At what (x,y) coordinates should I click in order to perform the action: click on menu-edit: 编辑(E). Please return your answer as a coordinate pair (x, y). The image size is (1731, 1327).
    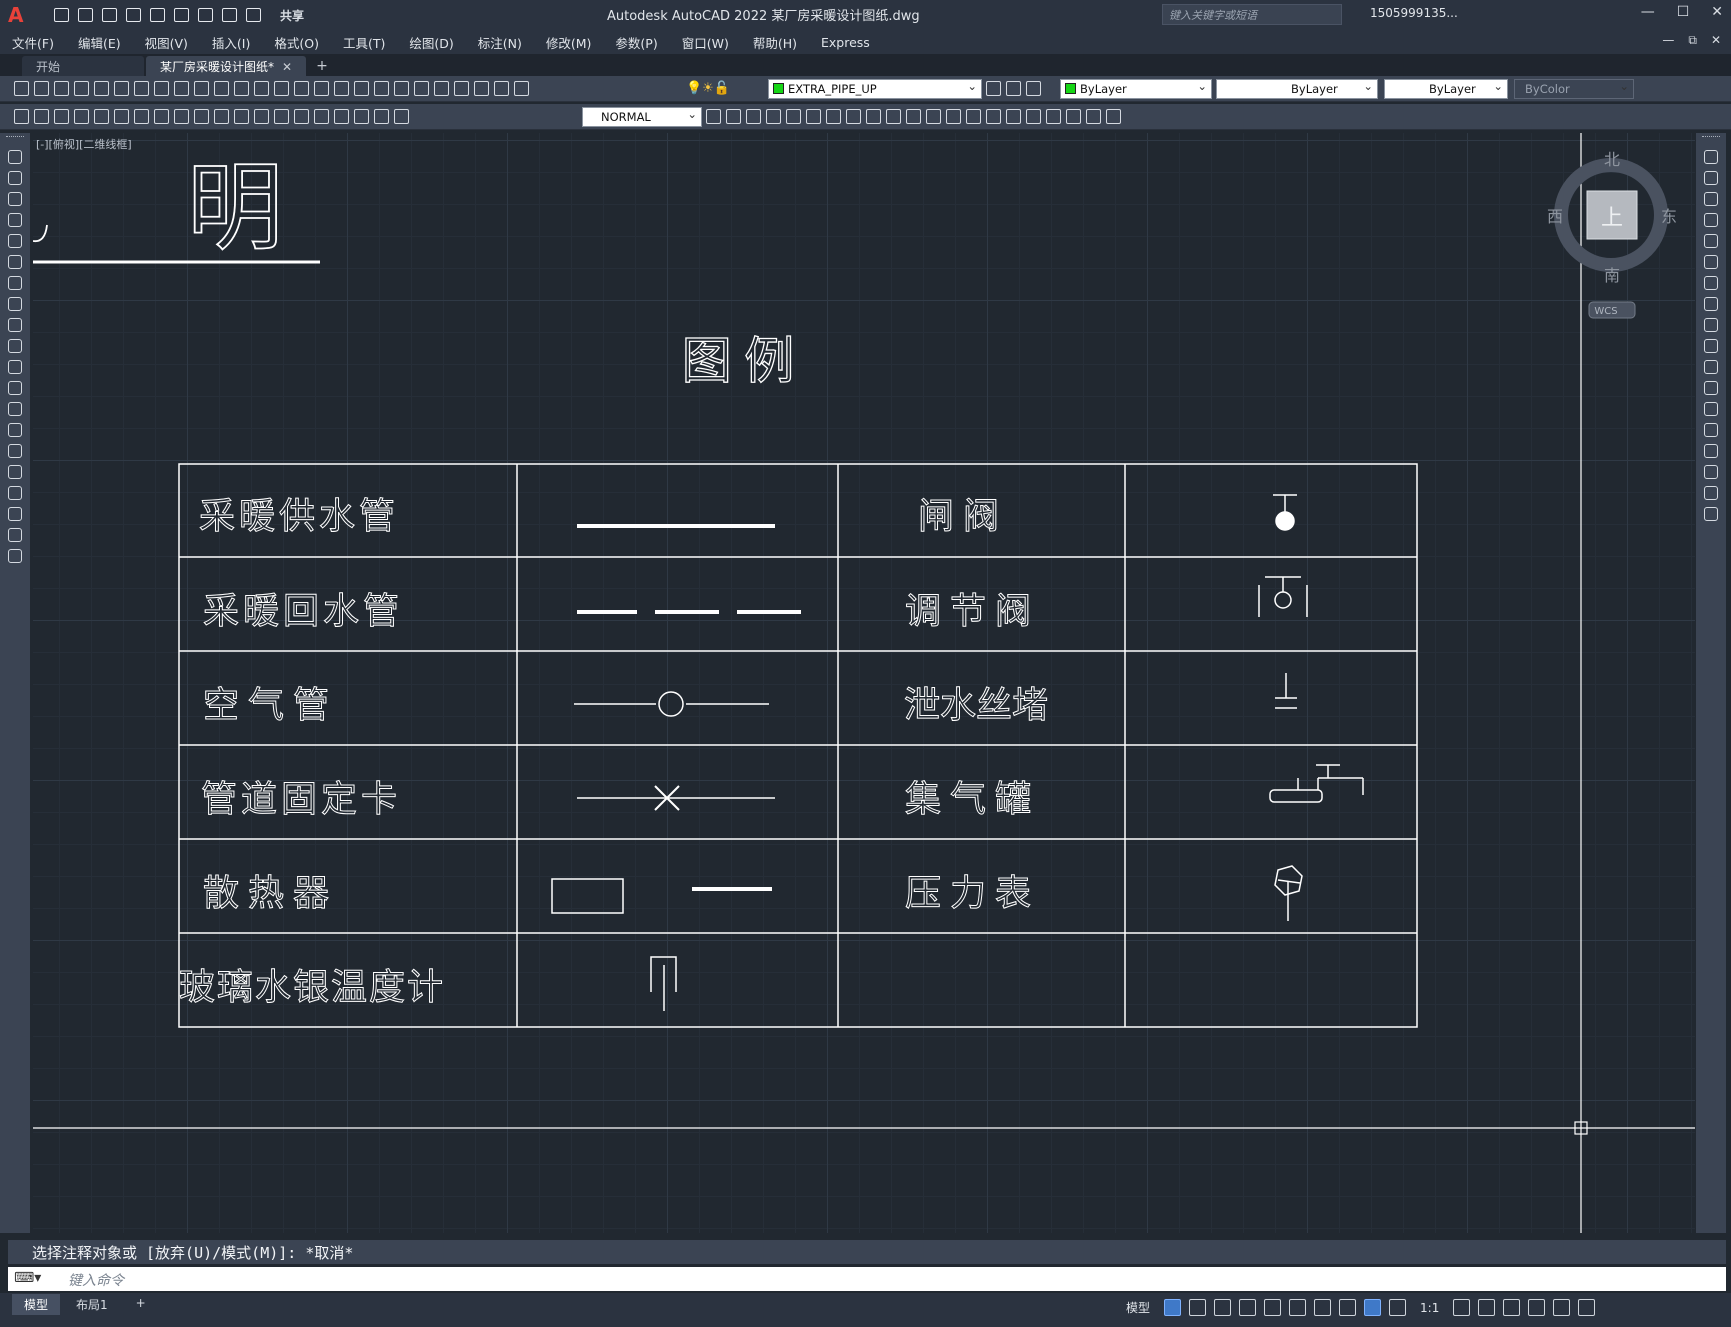
    Looking at the image, I should click on (99, 42).